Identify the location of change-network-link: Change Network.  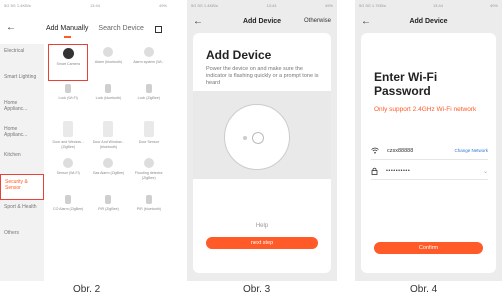
(471, 150).